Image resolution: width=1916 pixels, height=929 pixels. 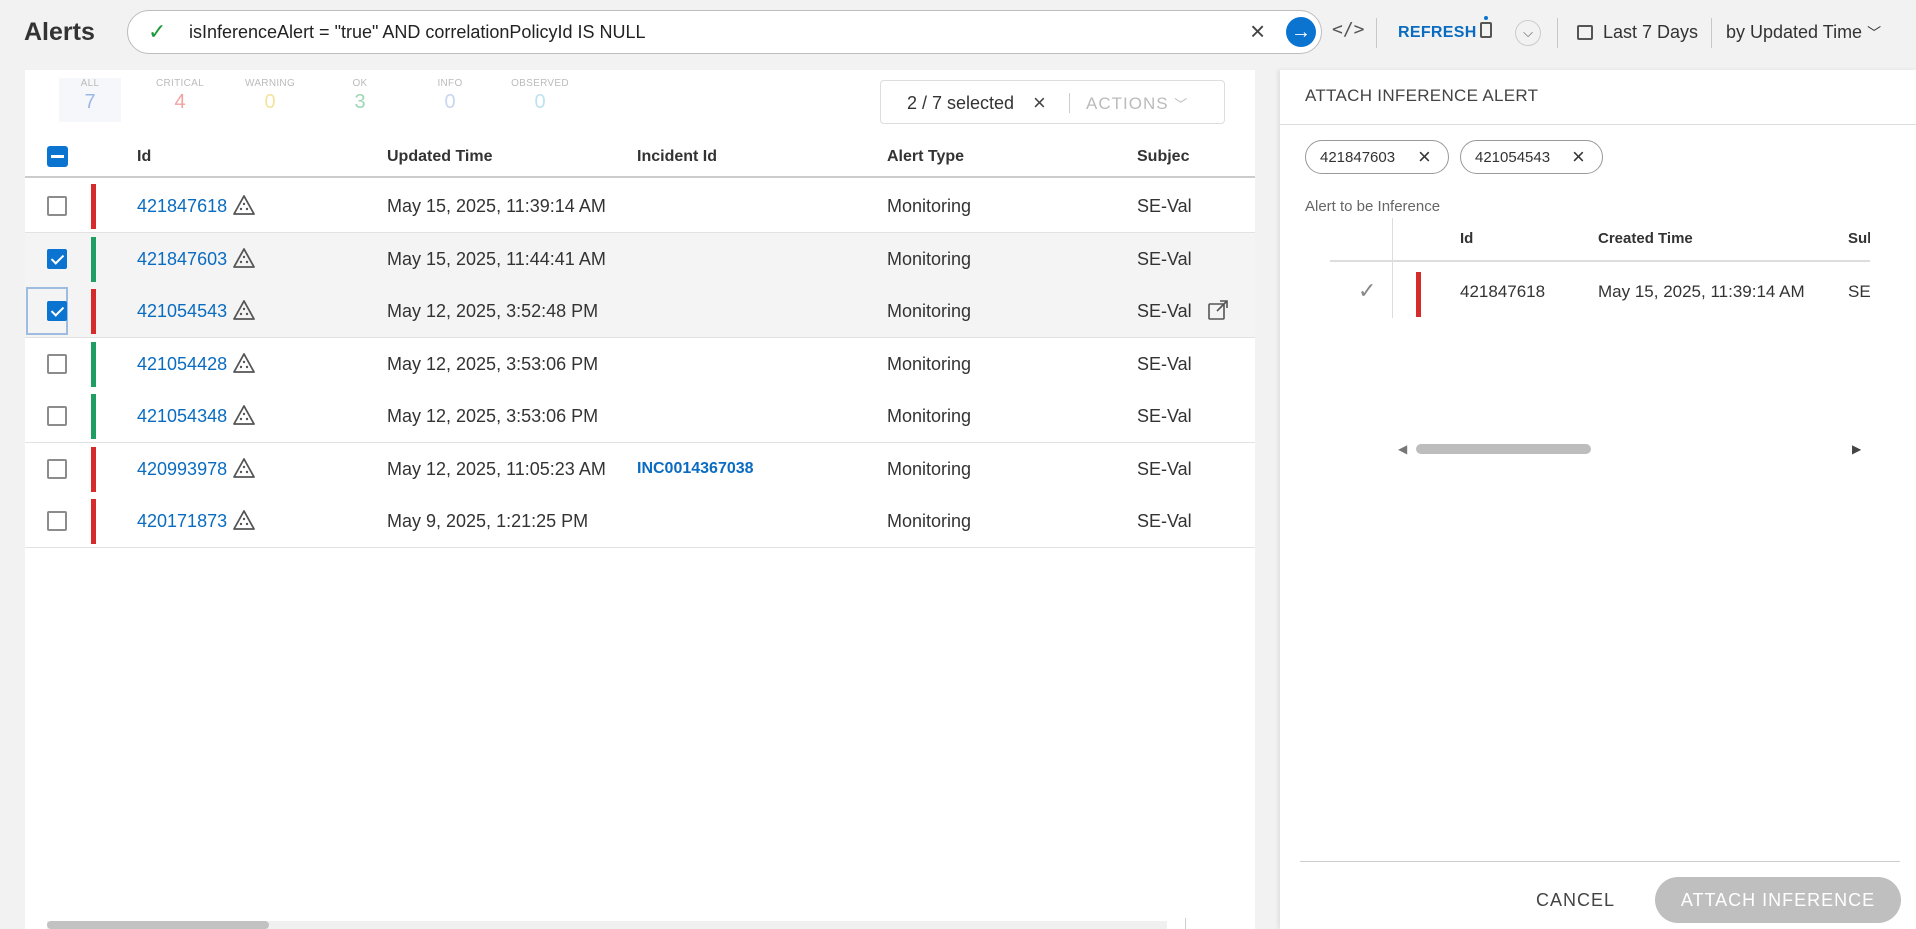 What do you see at coordinates (1874, 33) in the screenshot?
I see `chevron-down-icon: ﹀` at bounding box center [1874, 33].